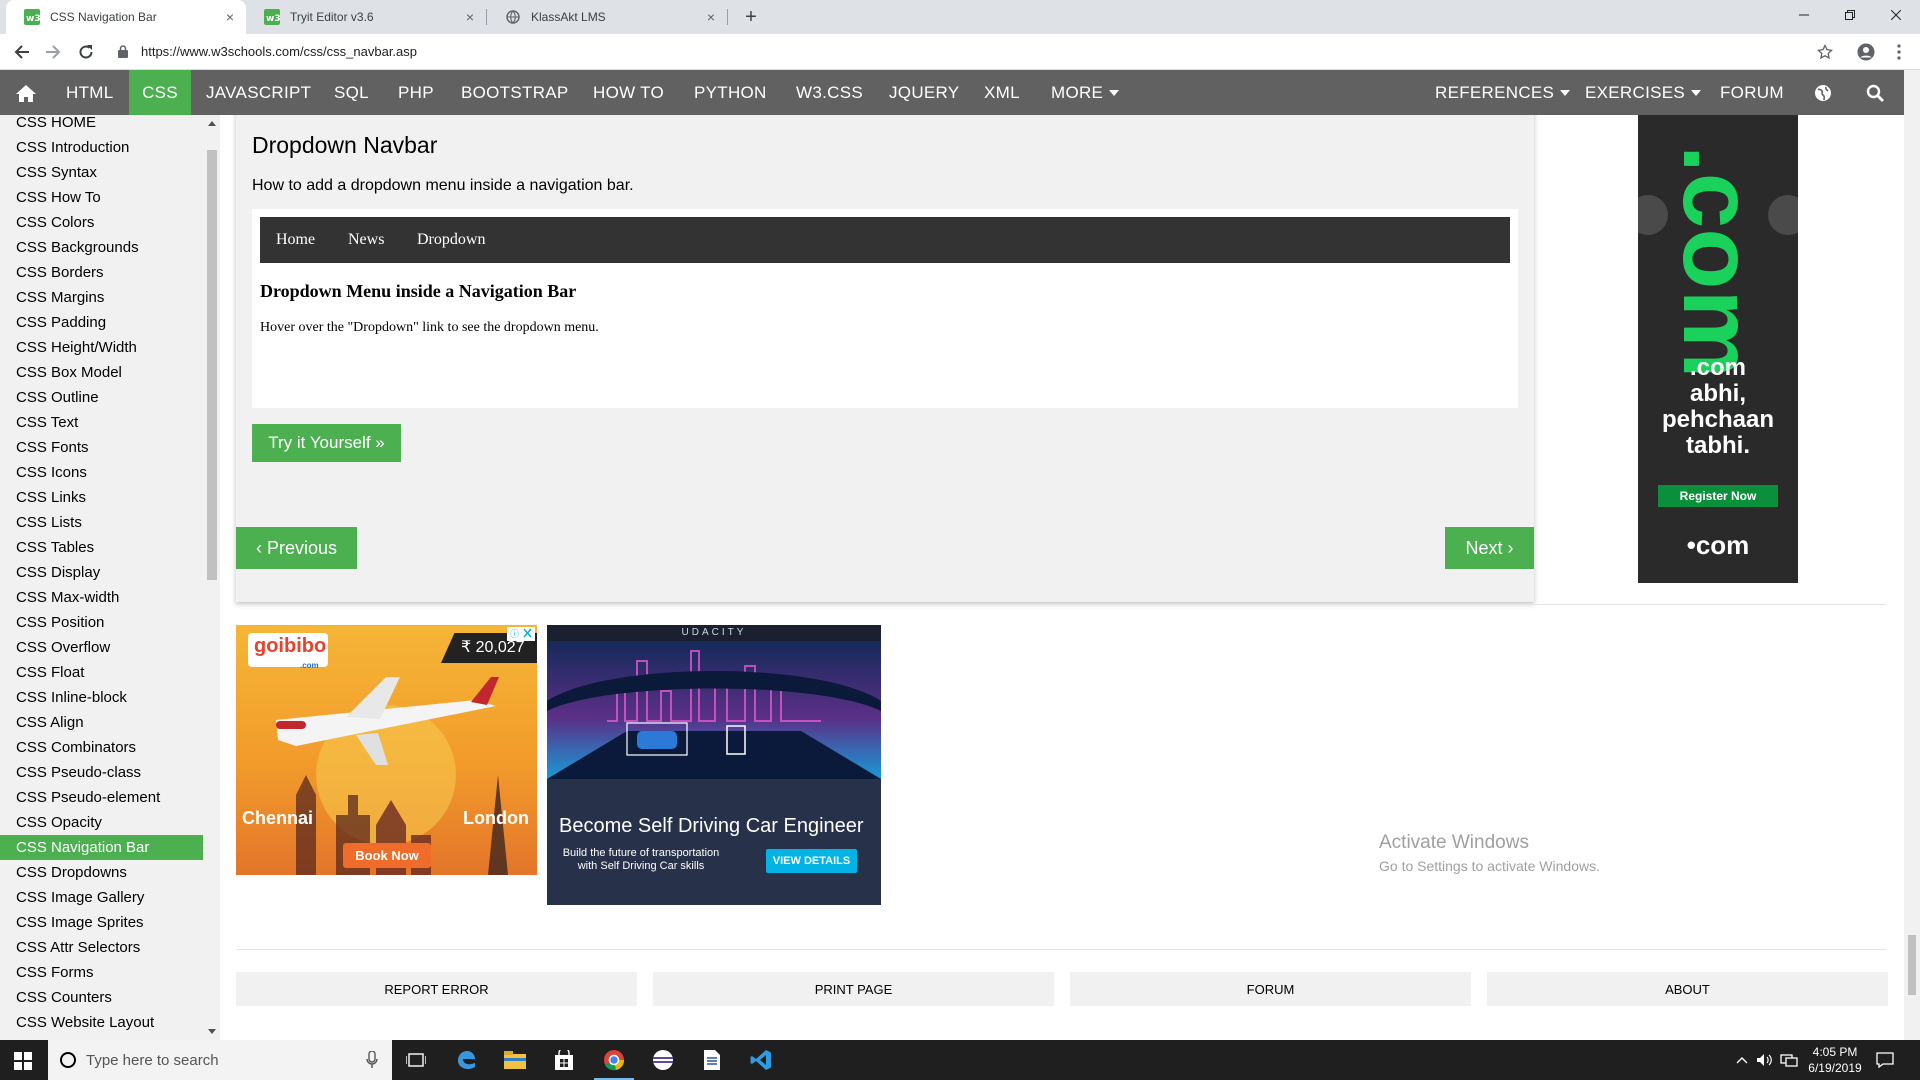 This screenshot has height=1080, width=1920. What do you see at coordinates (924, 92) in the screenshot?
I see `nav-jquery: JQUERY` at bounding box center [924, 92].